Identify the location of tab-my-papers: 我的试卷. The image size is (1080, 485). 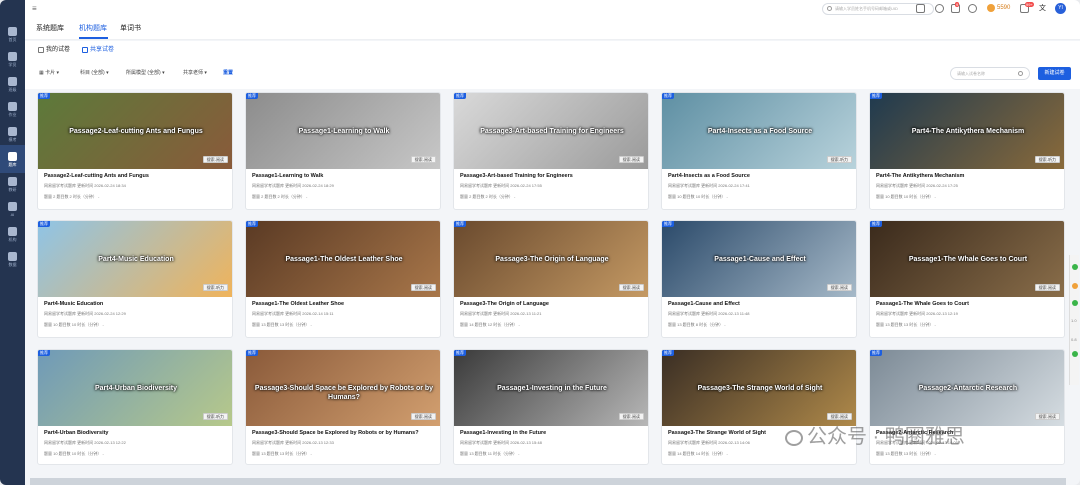
(54, 50).